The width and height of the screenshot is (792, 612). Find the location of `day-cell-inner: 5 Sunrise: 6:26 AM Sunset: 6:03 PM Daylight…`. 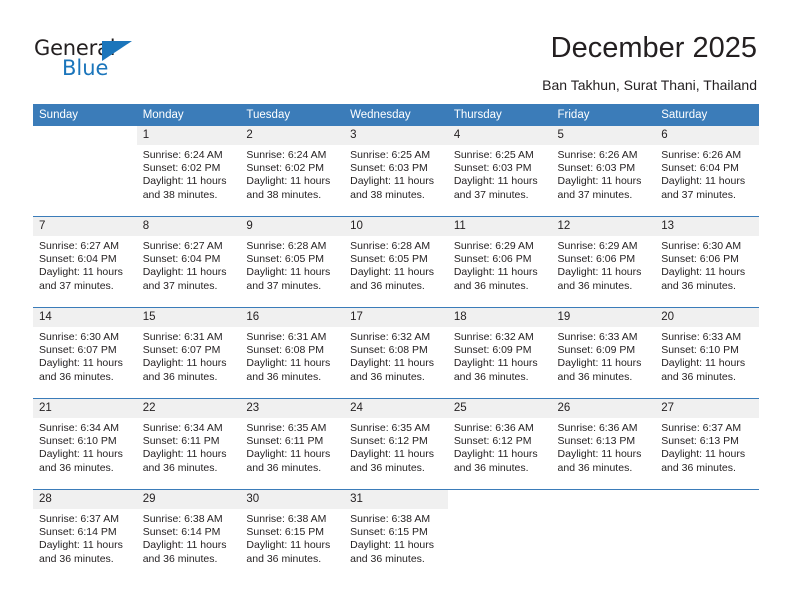

day-cell-inner: 5 Sunrise: 6:26 AM Sunset: 6:03 PM Daylight… is located at coordinates (603, 171).